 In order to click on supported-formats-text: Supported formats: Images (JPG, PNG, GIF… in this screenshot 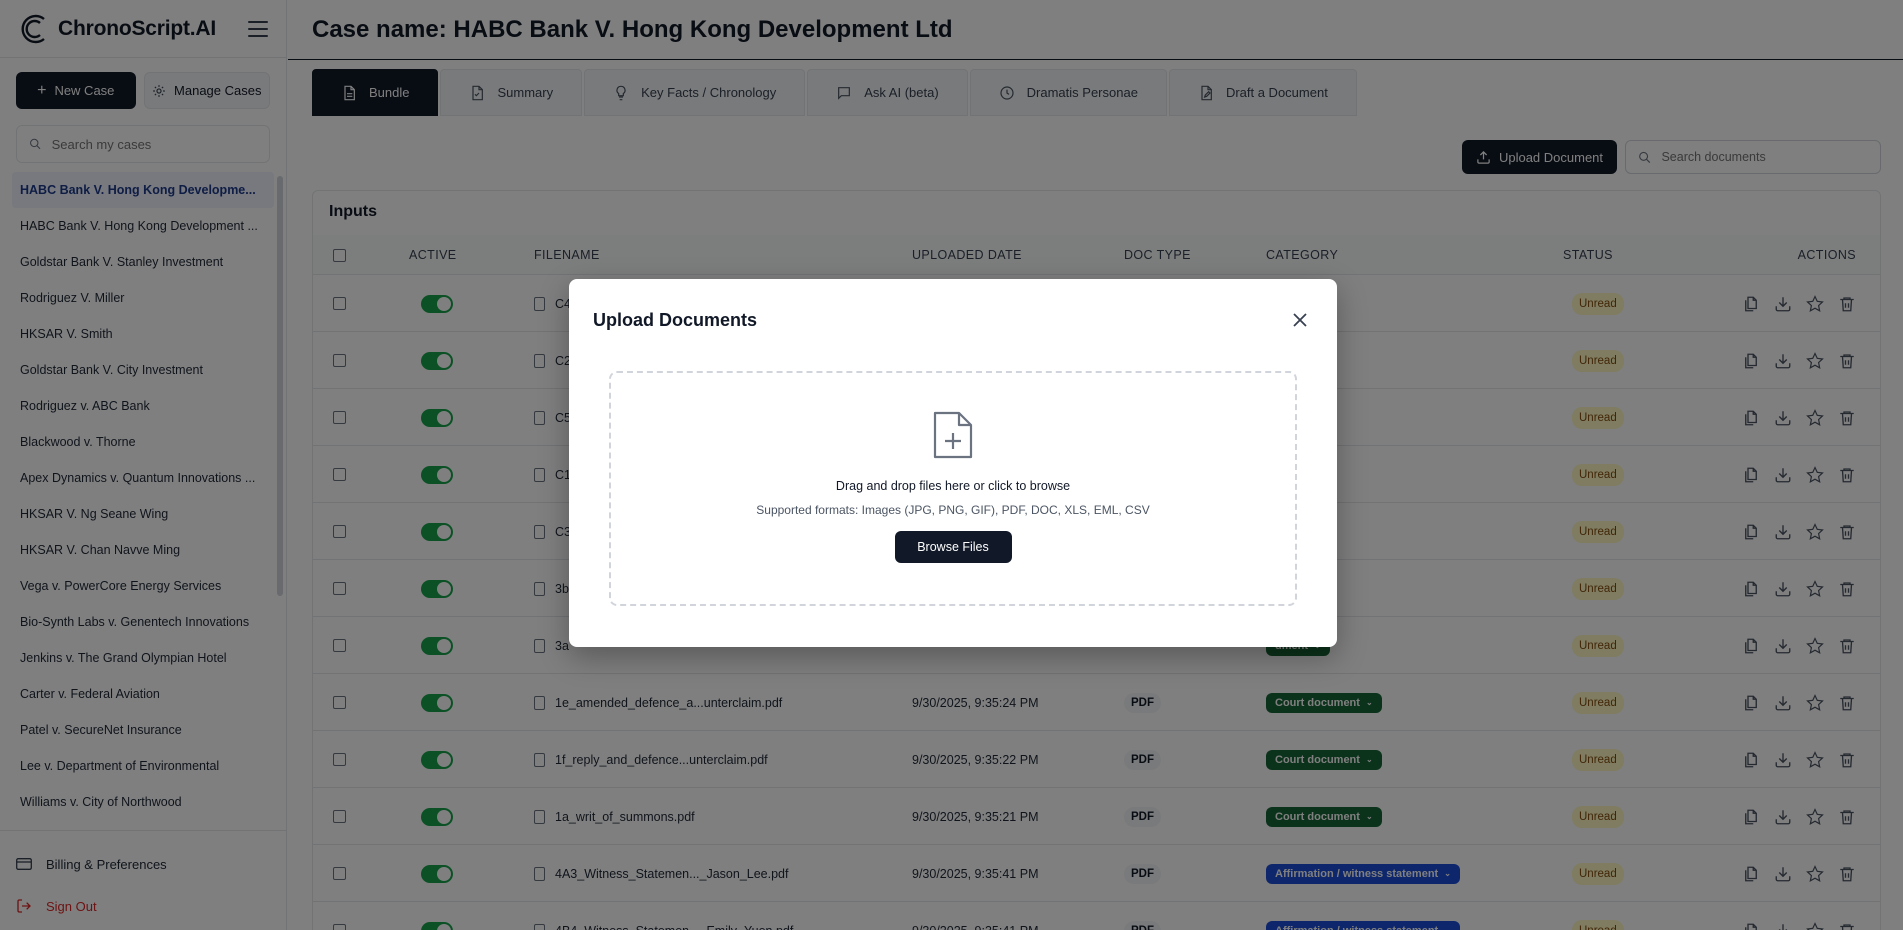, I will do `click(953, 510)`.